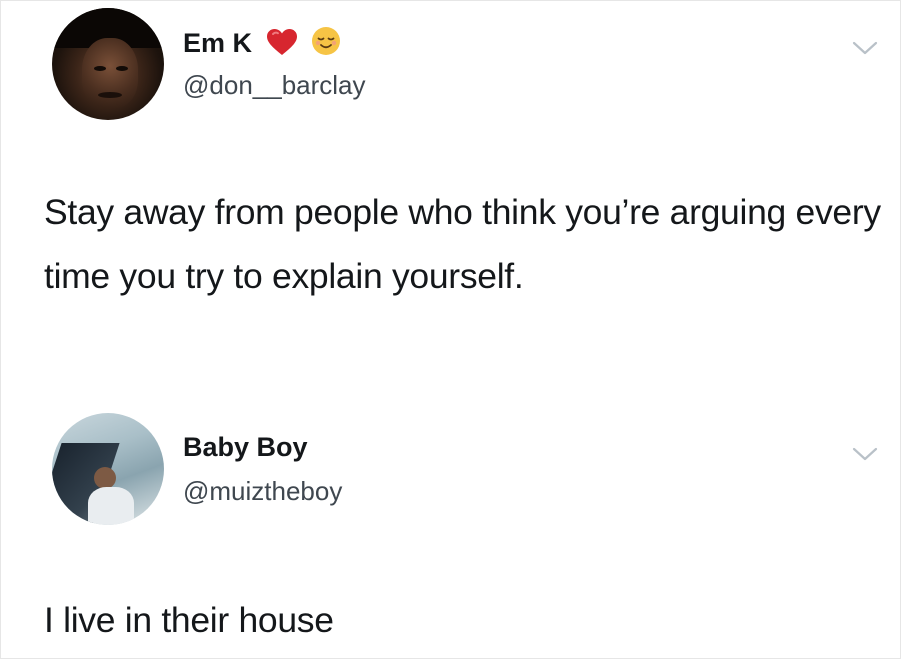 The width and height of the screenshot is (901, 659). What do you see at coordinates (262, 491) in the screenshot?
I see `handle: @muiztheboy` at bounding box center [262, 491].